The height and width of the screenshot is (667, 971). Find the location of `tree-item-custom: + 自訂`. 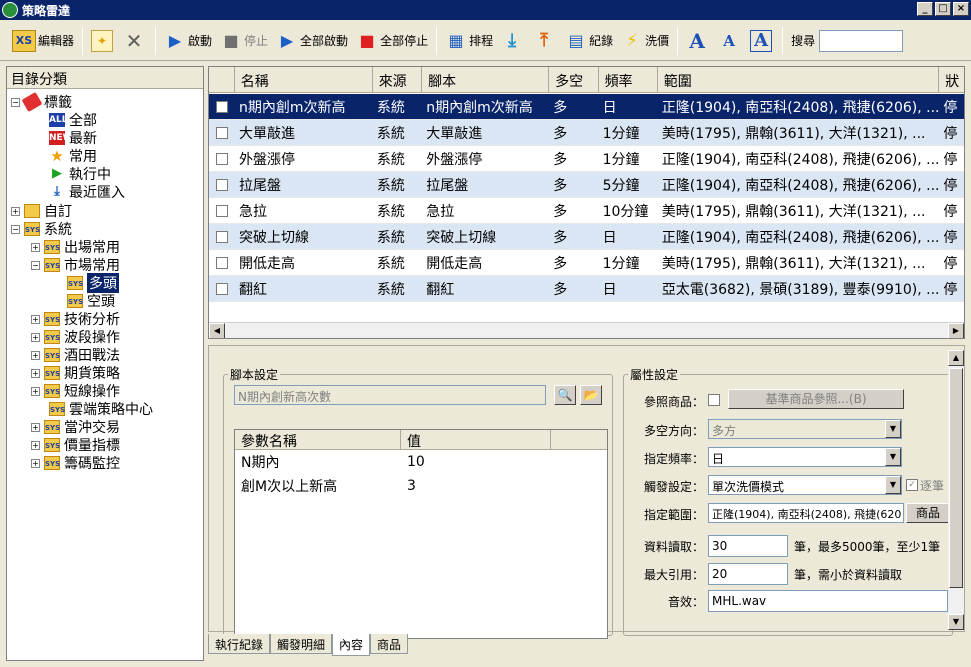

tree-item-custom: + 自訂 is located at coordinates (41, 211).